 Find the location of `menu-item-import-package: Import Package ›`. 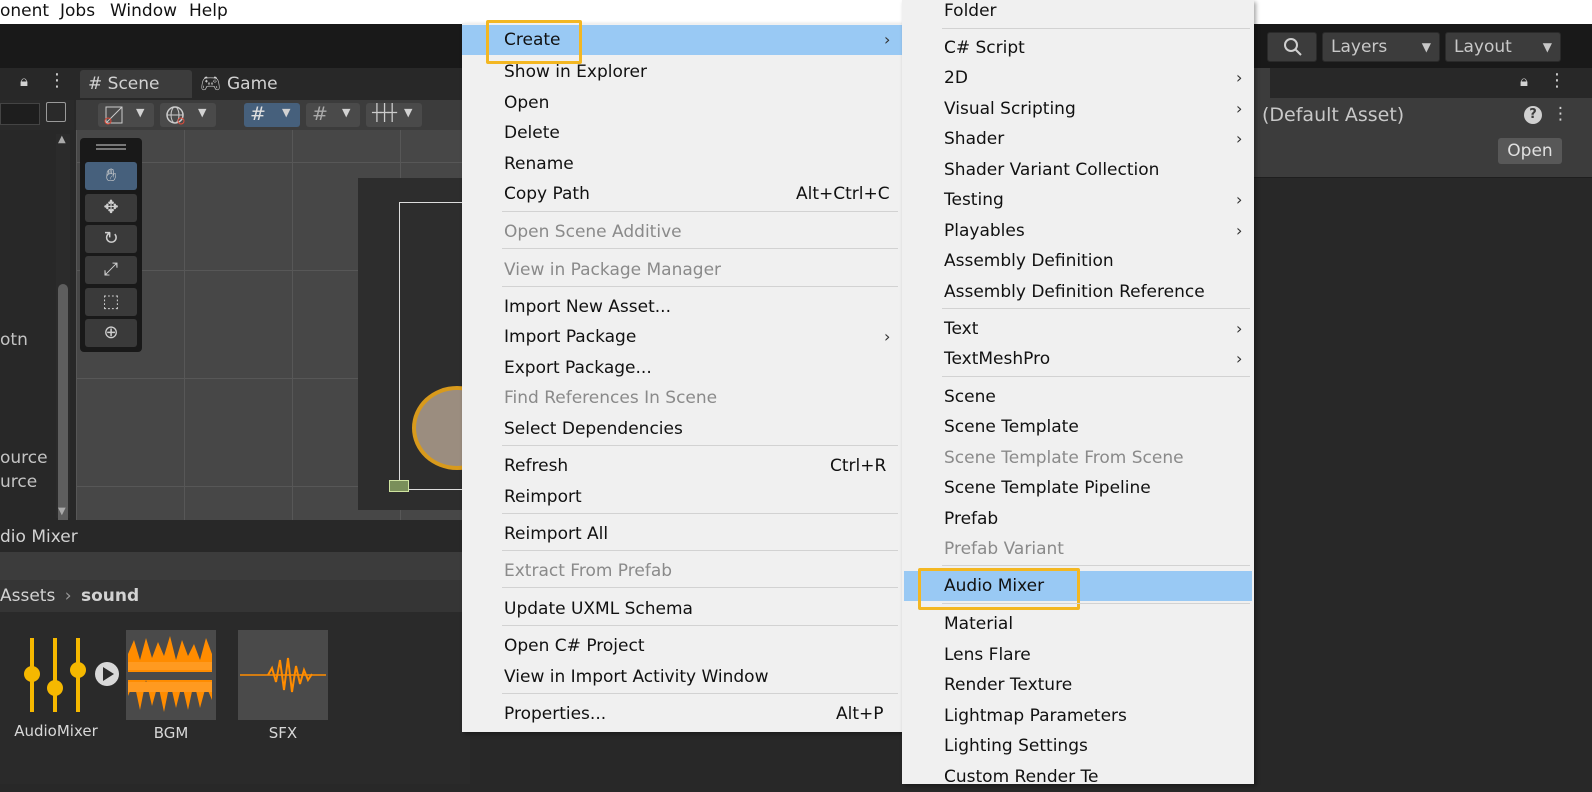

menu-item-import-package: Import Package › is located at coordinates (682, 337).